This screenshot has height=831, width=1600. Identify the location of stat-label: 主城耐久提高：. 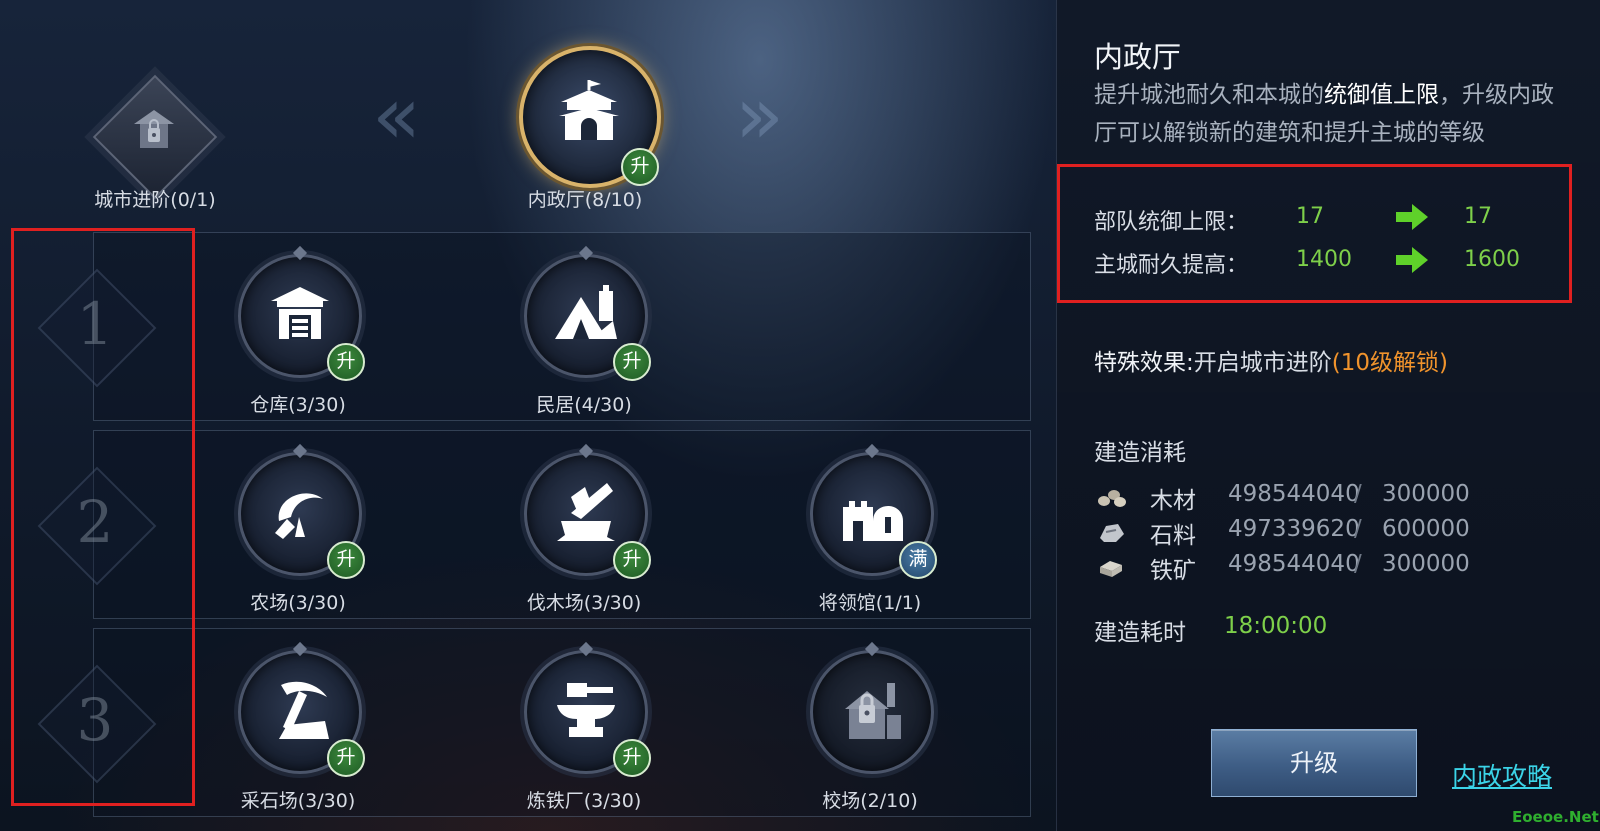
(1171, 265).